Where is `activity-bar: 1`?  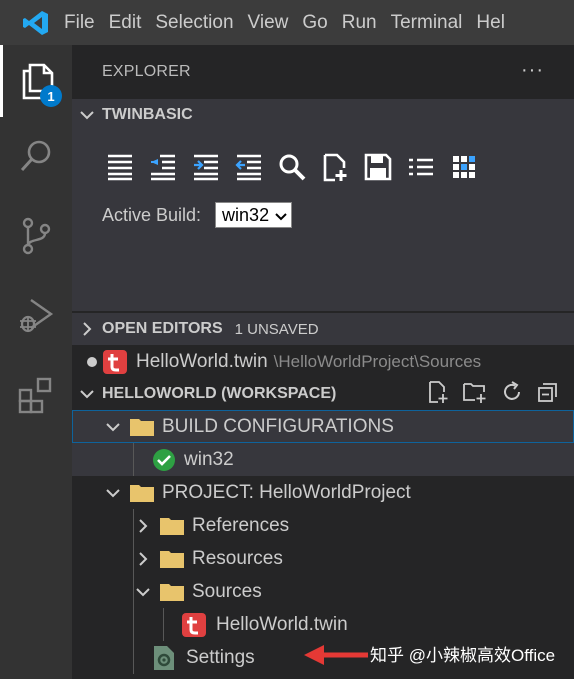 activity-bar: 1 is located at coordinates (36, 362).